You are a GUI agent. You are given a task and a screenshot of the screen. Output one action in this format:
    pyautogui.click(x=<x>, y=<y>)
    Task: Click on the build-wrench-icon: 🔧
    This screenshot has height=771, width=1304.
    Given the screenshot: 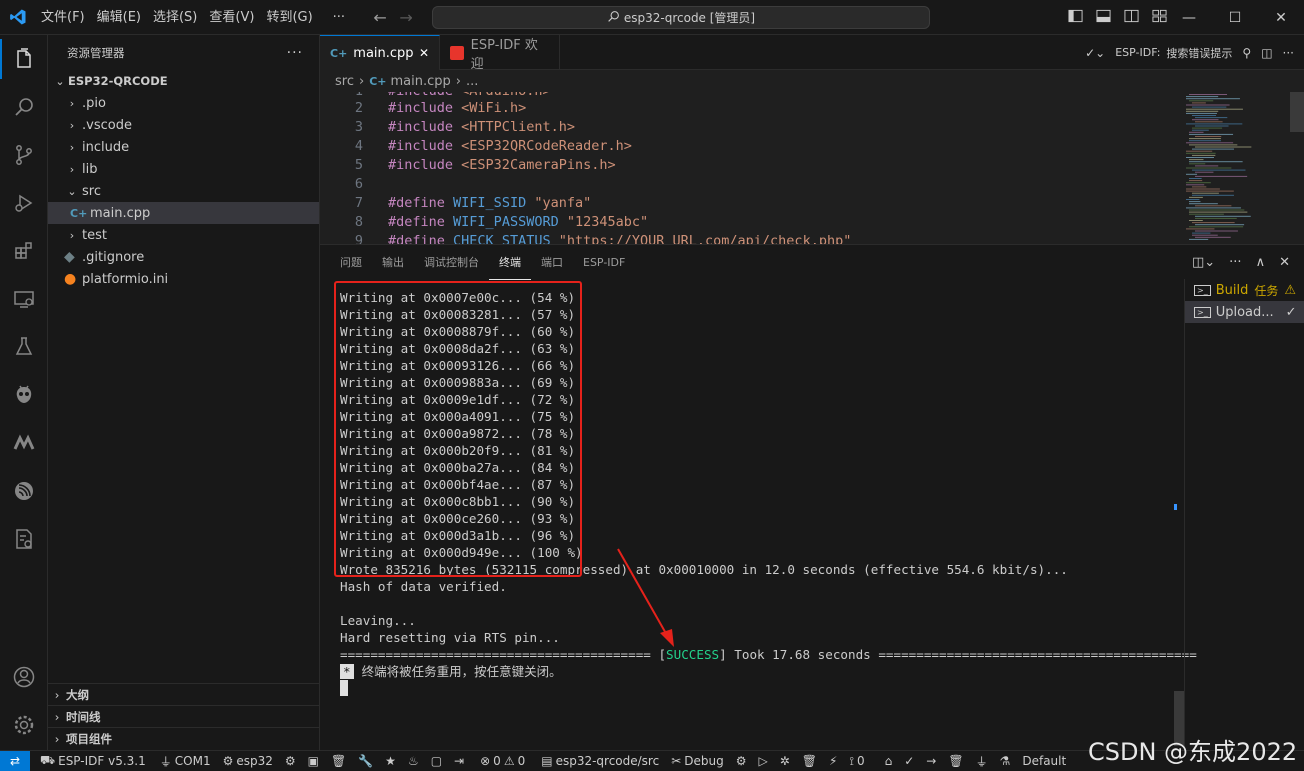 What is the action you would take?
    pyautogui.click(x=365, y=761)
    